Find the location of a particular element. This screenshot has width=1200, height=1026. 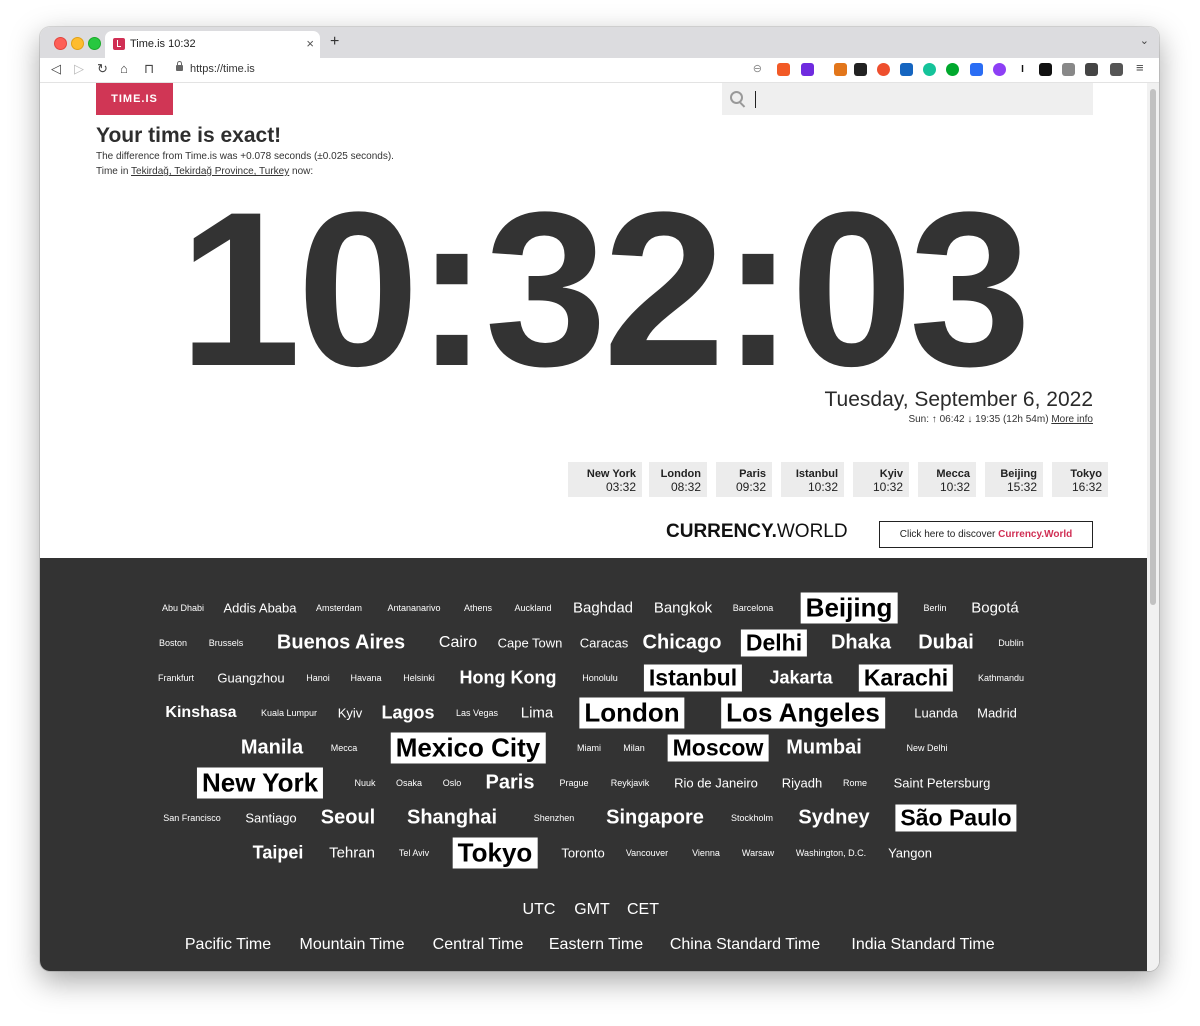

forward-icon: ▷ is located at coordinates (79, 69).